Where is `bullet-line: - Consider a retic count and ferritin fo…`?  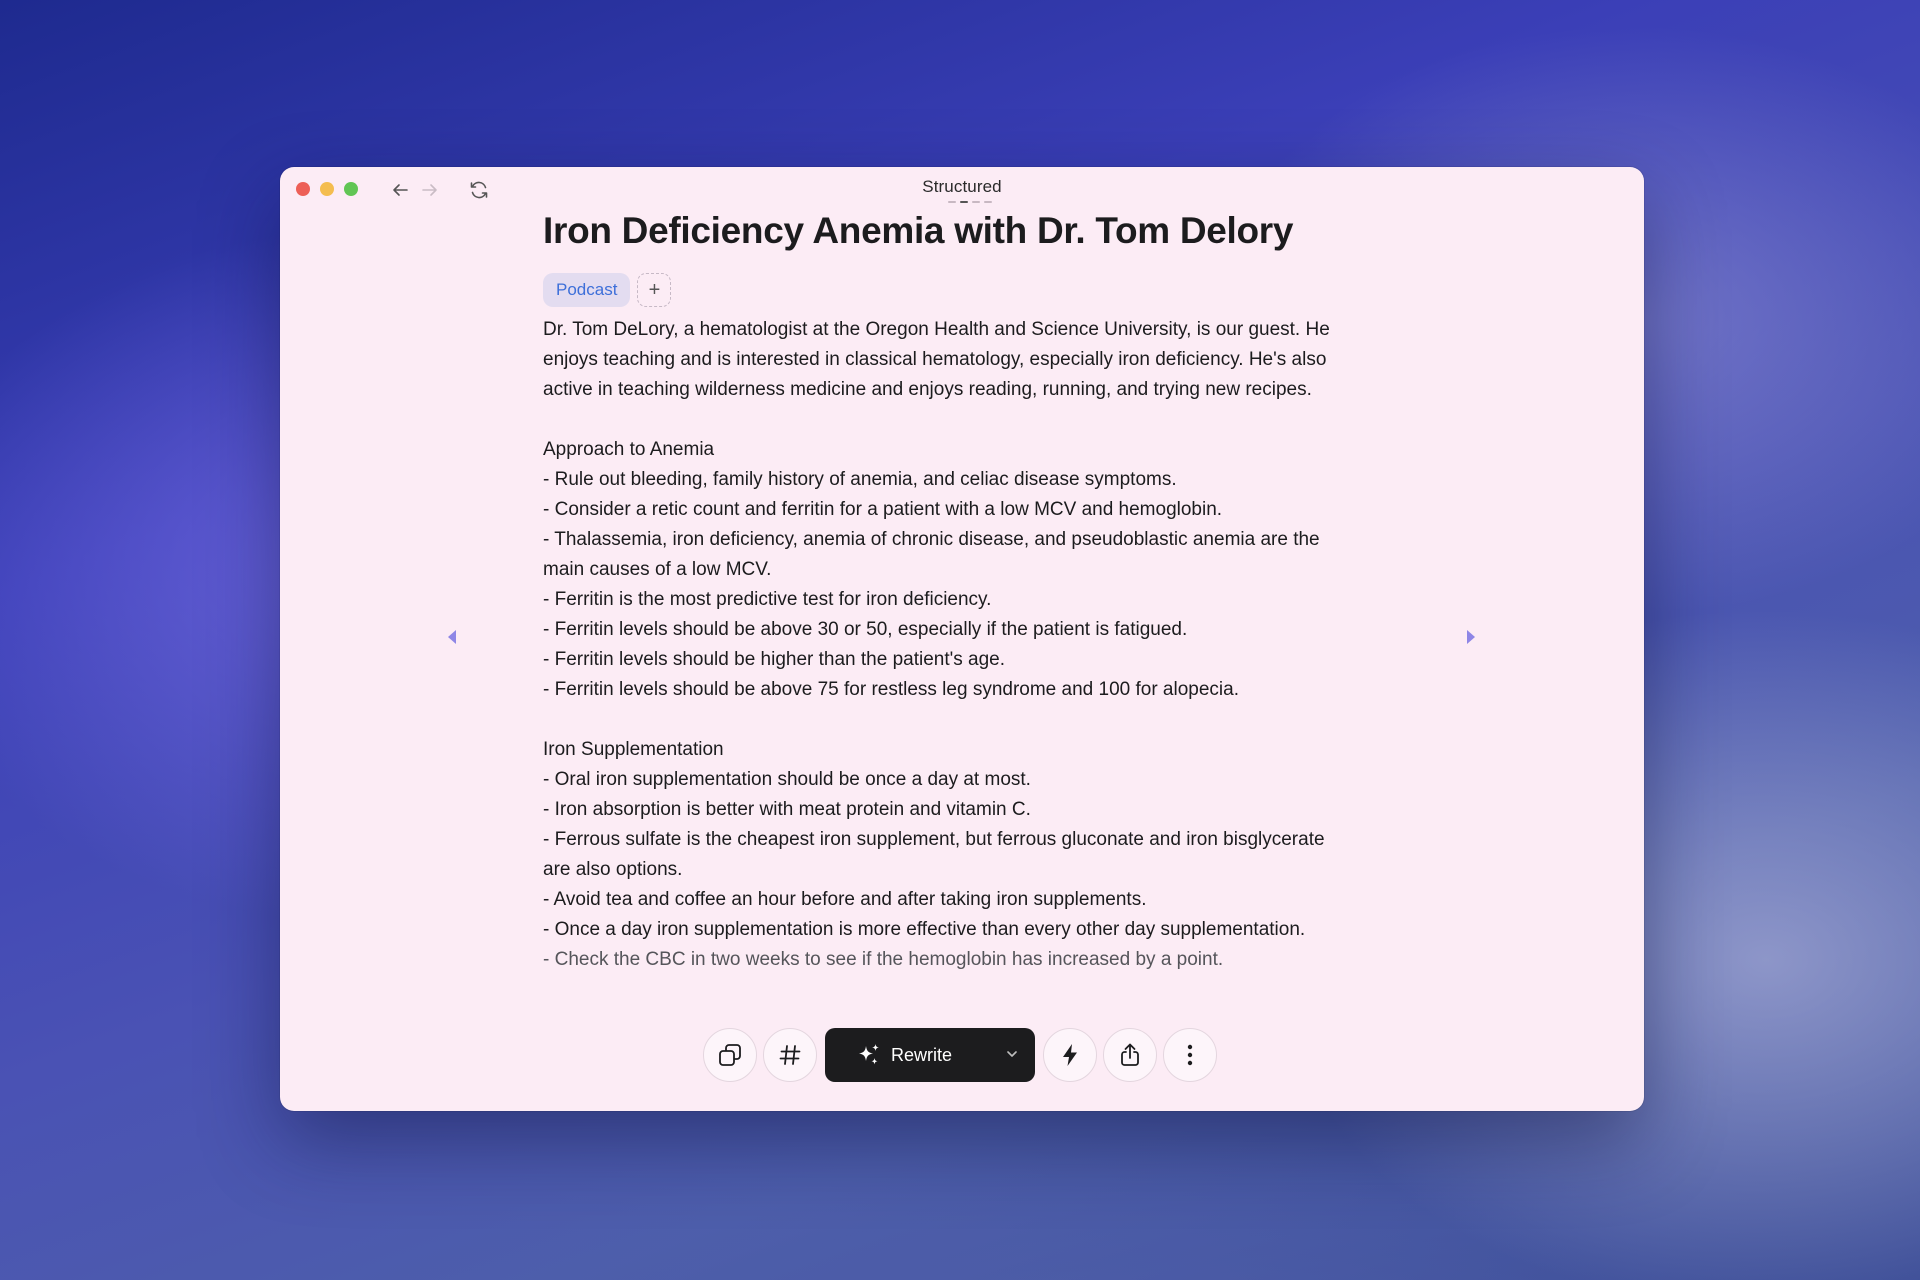 bullet-line: - Consider a retic count and ferritin fo… is located at coordinates (883, 509).